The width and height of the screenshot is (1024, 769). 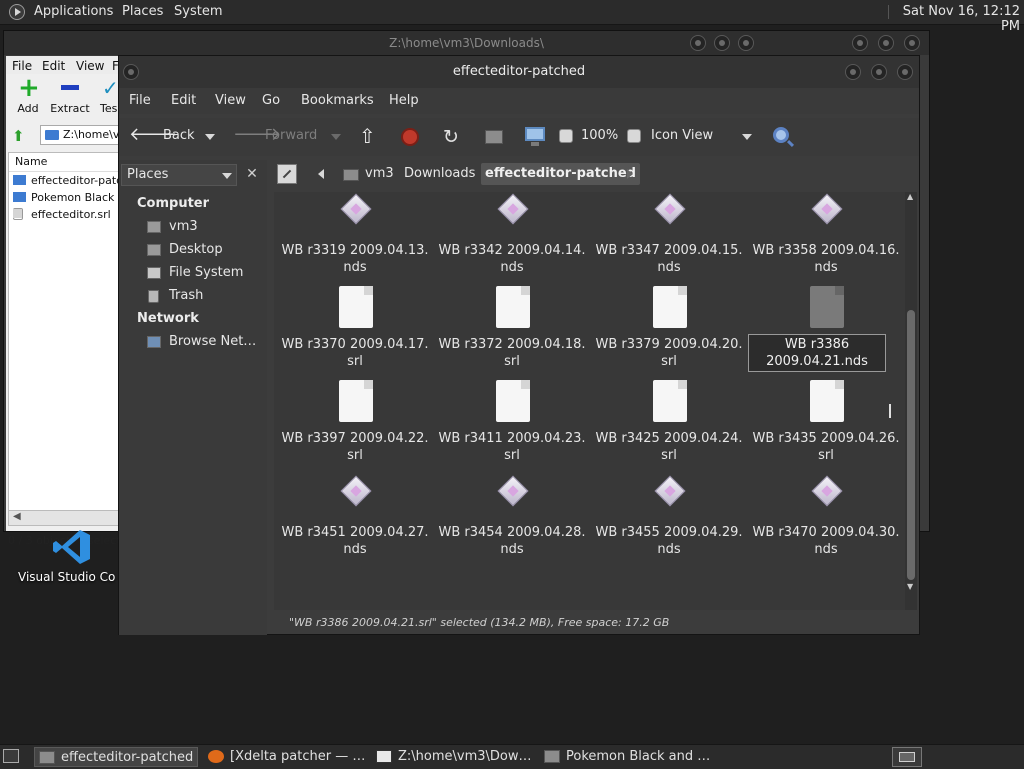 I want to click on back-button: Back, so click(x=179, y=135).